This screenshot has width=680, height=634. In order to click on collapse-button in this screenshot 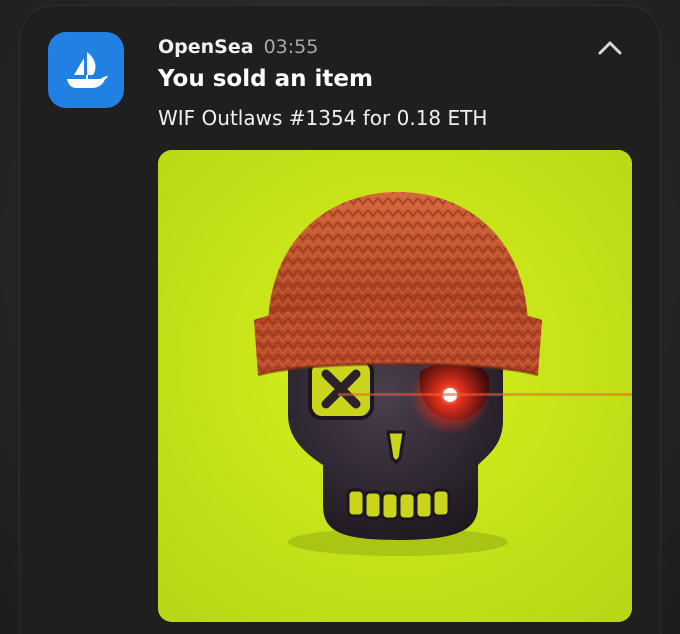, I will do `click(610, 48)`.